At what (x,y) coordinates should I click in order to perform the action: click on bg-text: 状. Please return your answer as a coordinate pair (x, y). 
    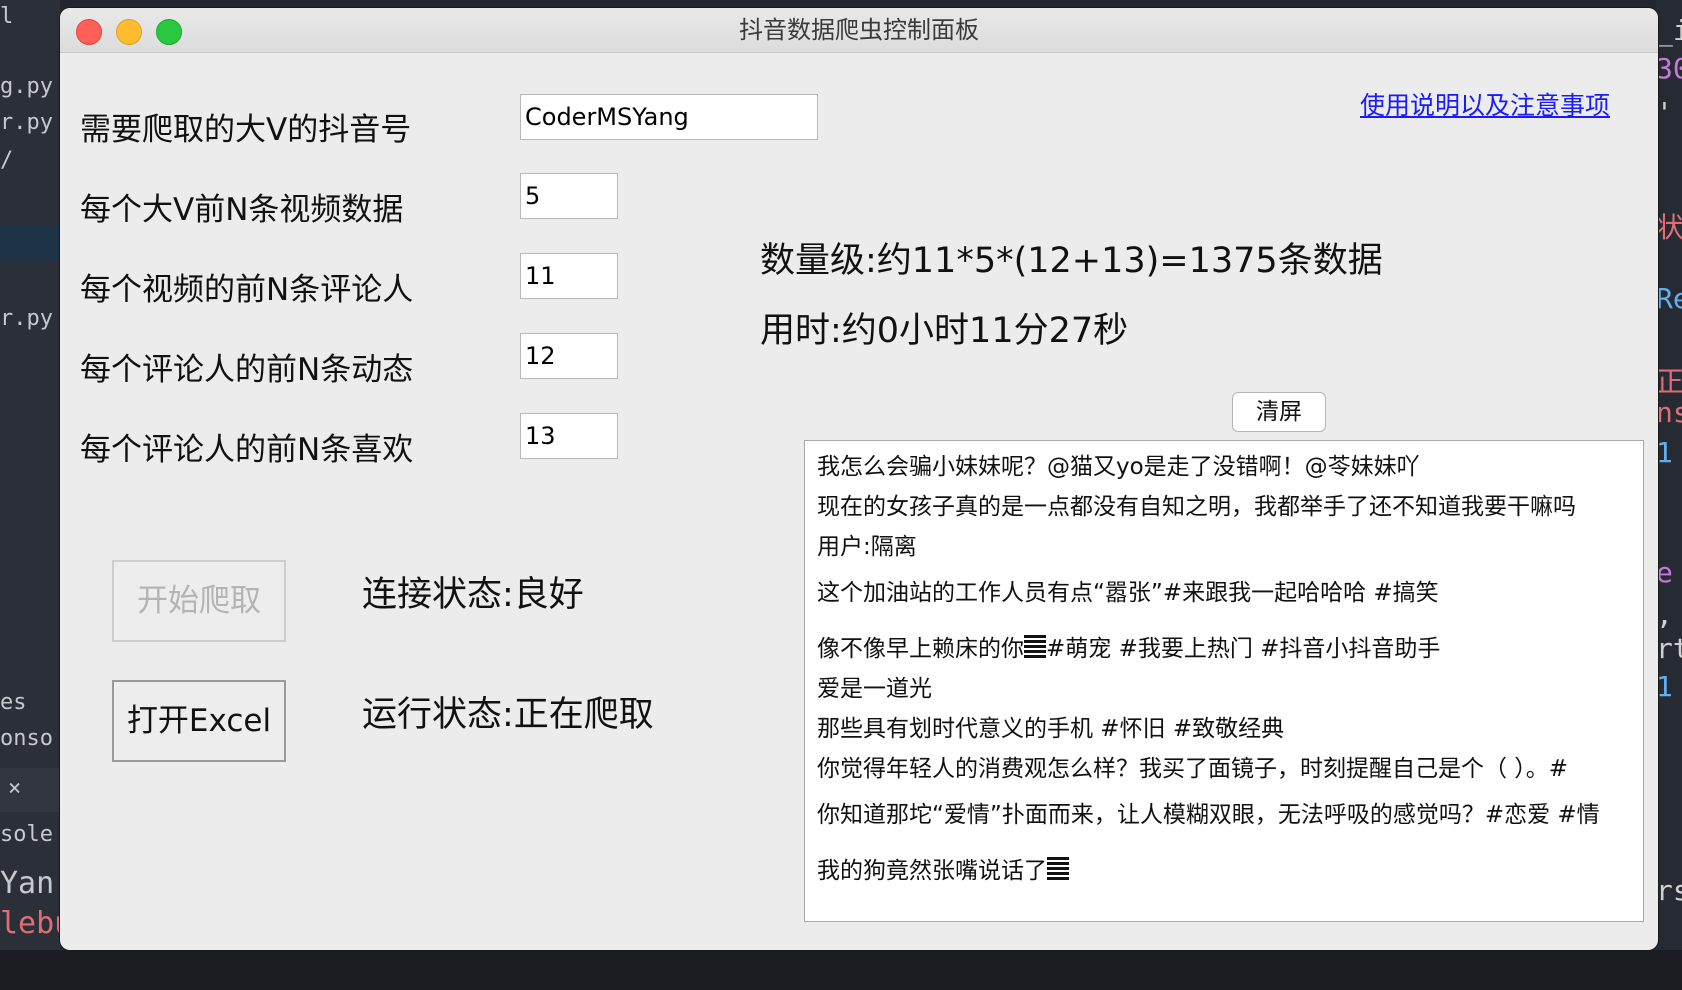
    Looking at the image, I should click on (1669, 227).